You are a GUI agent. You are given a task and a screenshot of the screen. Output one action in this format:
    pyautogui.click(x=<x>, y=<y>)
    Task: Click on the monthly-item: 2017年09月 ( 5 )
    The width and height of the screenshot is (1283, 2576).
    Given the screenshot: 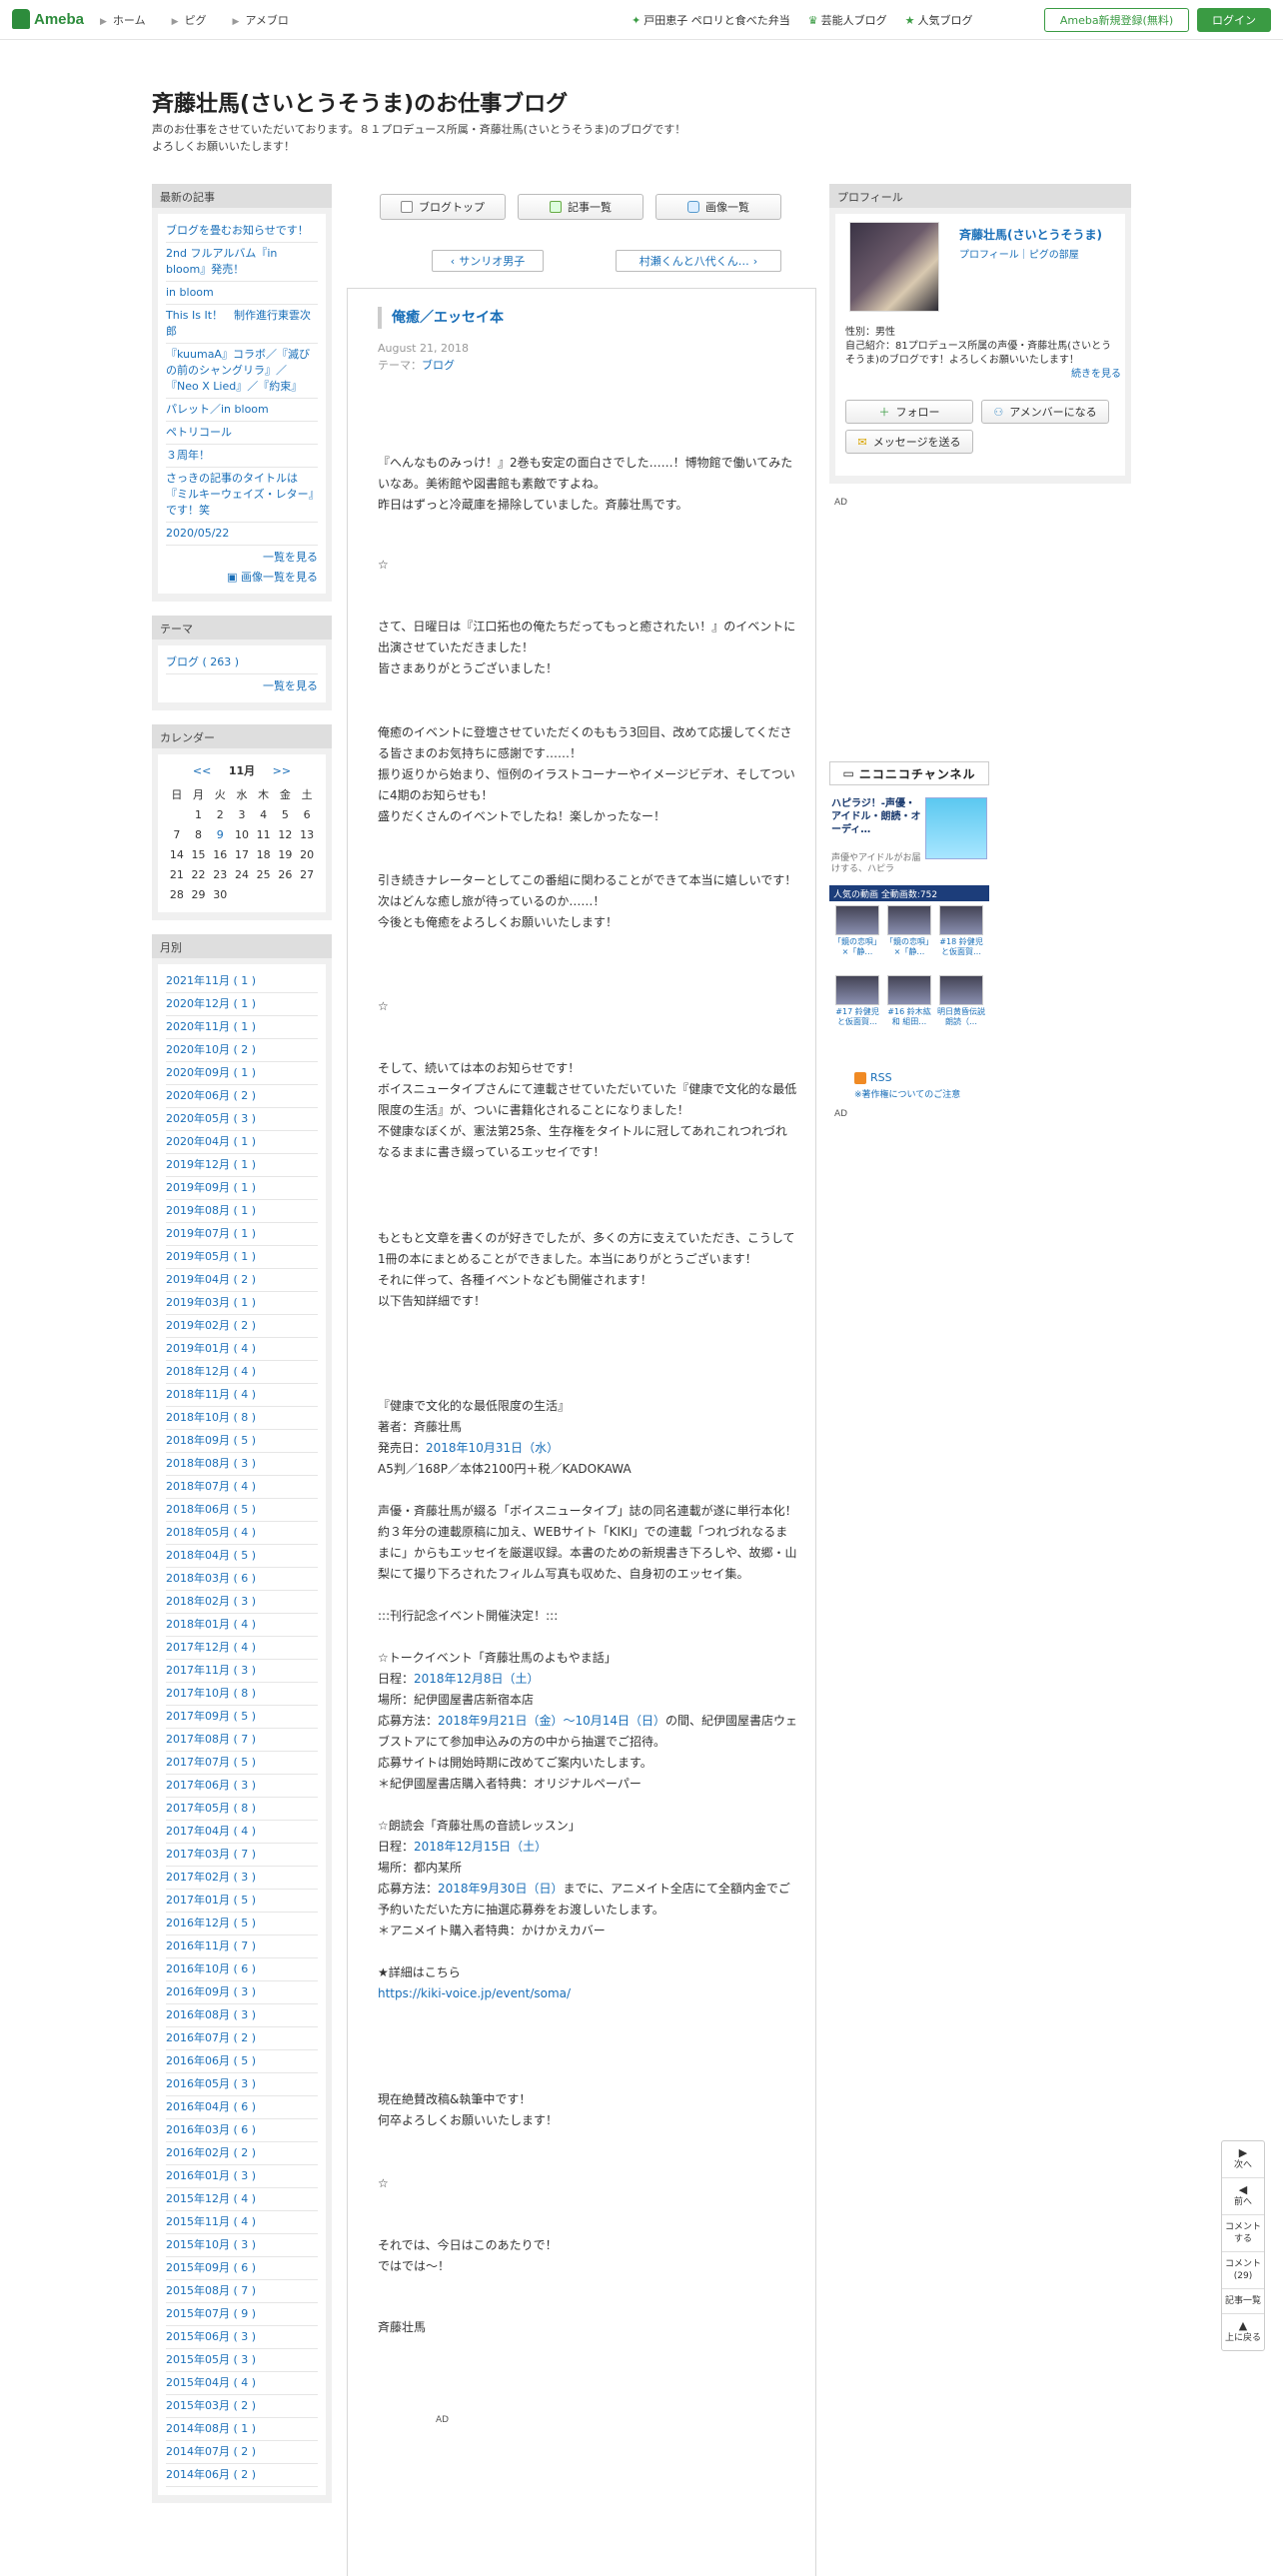 What is the action you would take?
    pyautogui.click(x=242, y=1717)
    